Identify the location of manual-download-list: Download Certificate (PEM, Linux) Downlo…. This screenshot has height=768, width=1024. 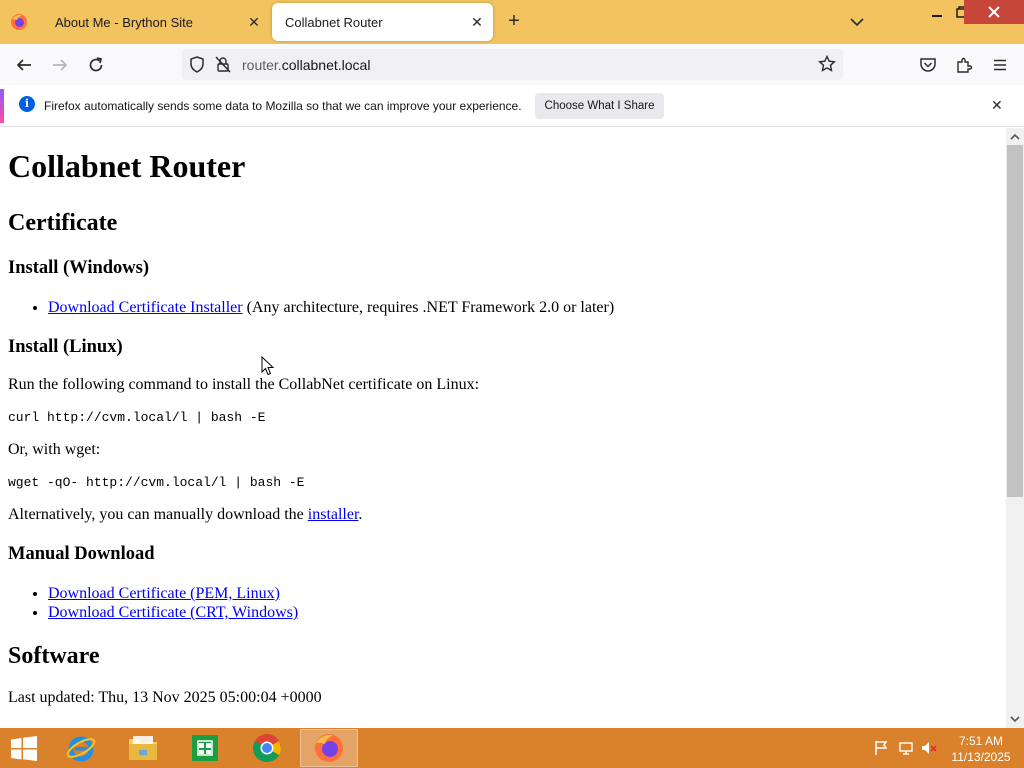
(153, 603).